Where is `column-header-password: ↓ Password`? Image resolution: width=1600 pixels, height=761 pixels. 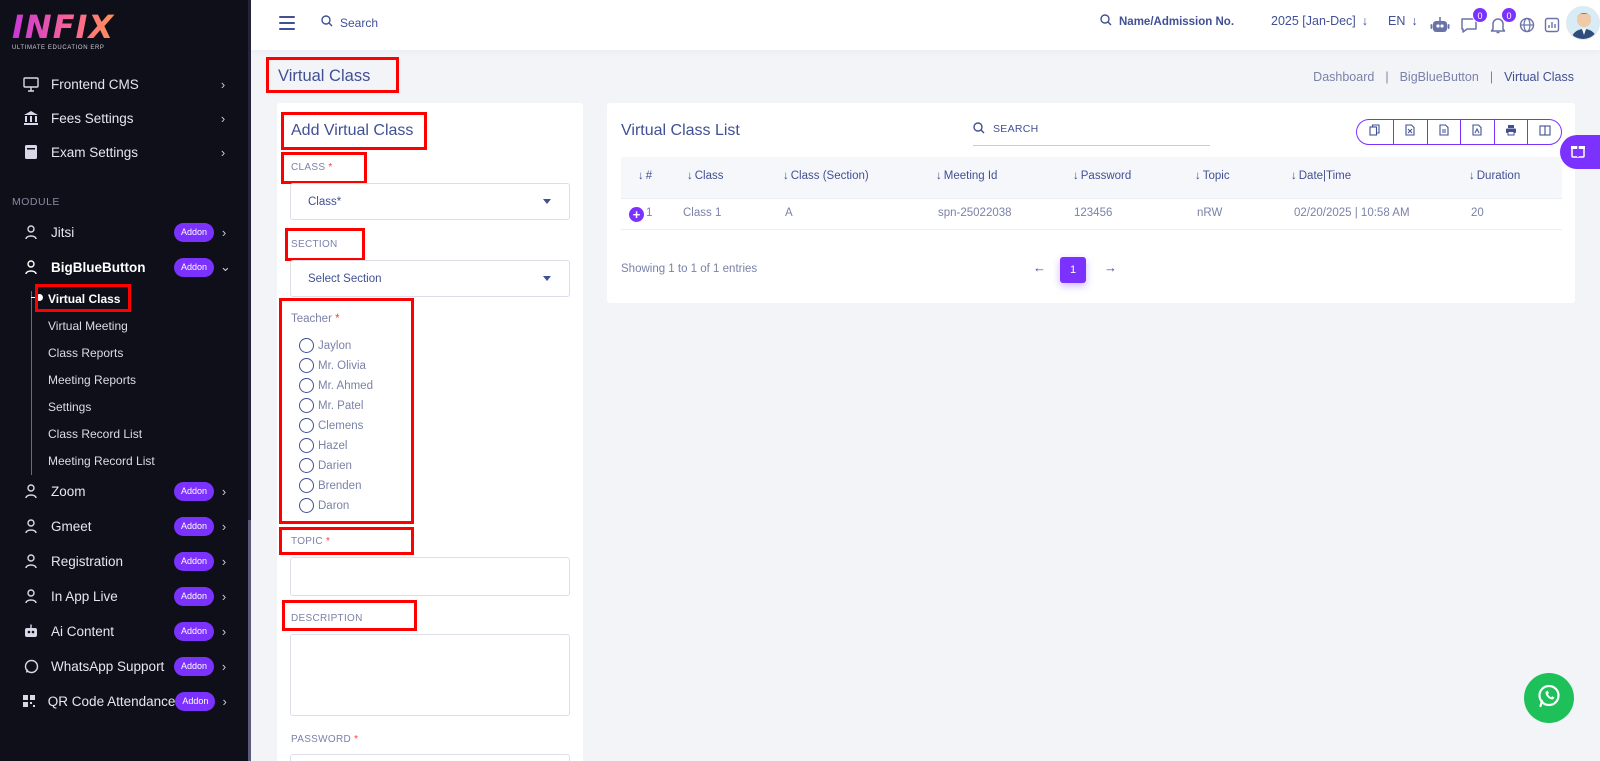
column-header-password: ↓ Password is located at coordinates (1102, 176).